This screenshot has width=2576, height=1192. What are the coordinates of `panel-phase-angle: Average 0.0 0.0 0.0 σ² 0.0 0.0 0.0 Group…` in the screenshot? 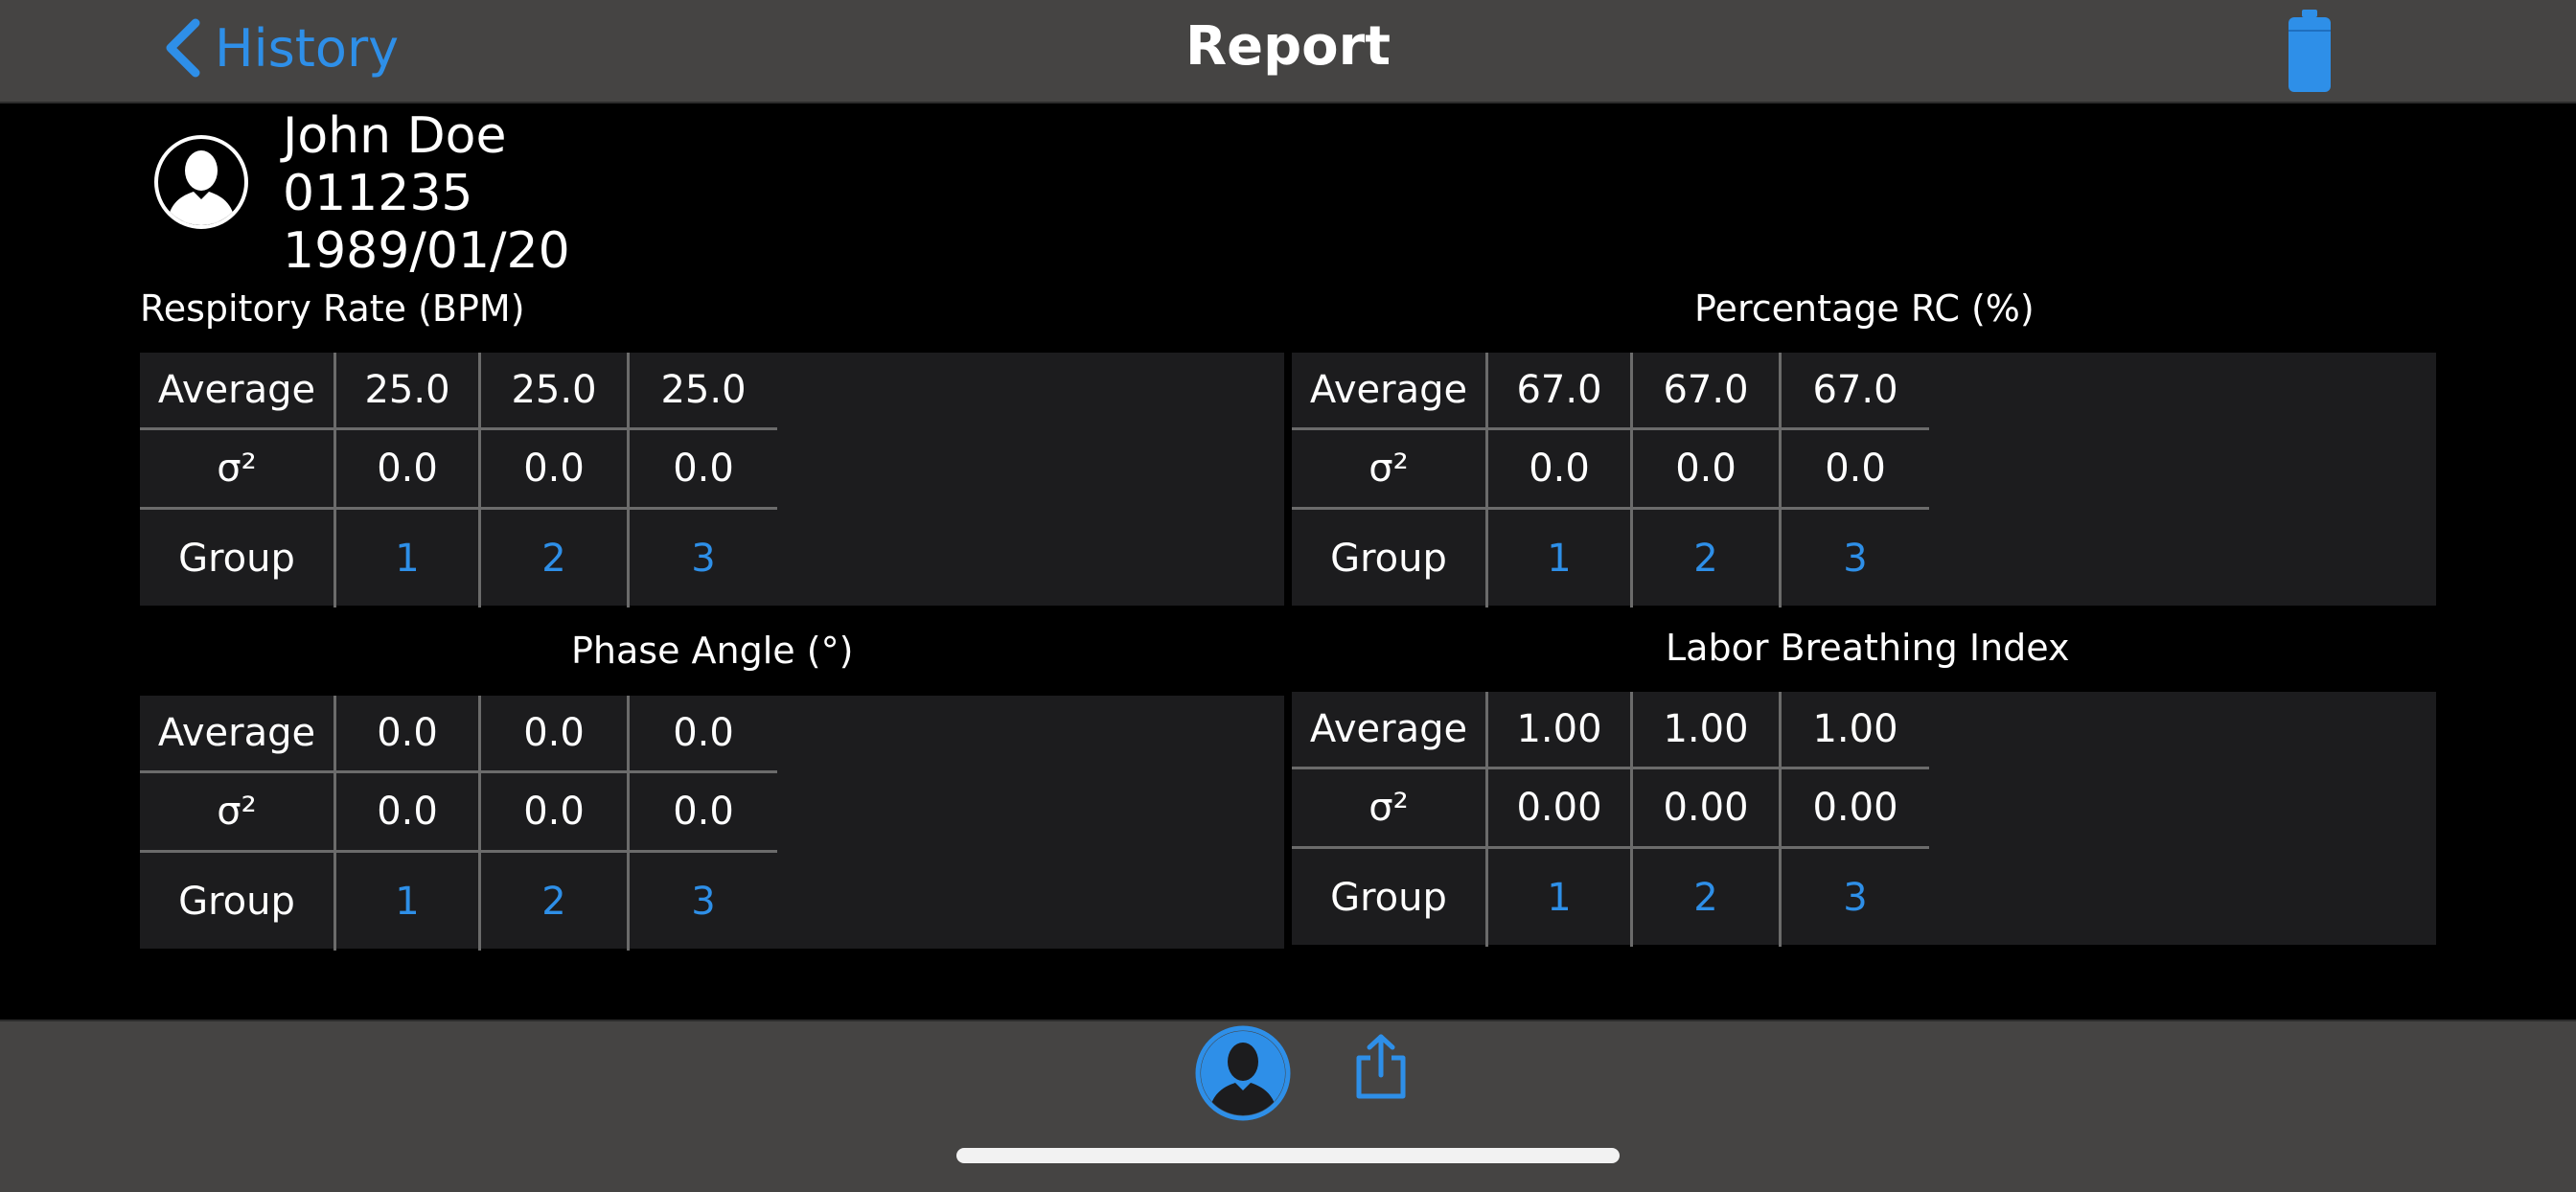 It's located at (712, 823).